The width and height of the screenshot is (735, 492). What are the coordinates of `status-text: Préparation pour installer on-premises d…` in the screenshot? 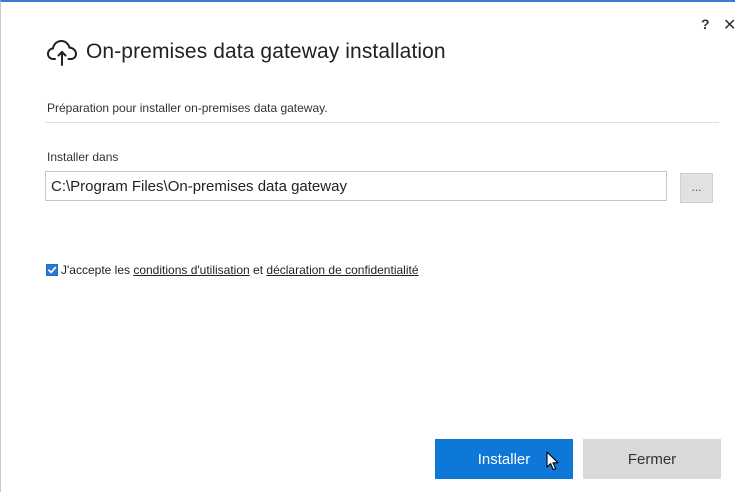 It's located at (187, 108).